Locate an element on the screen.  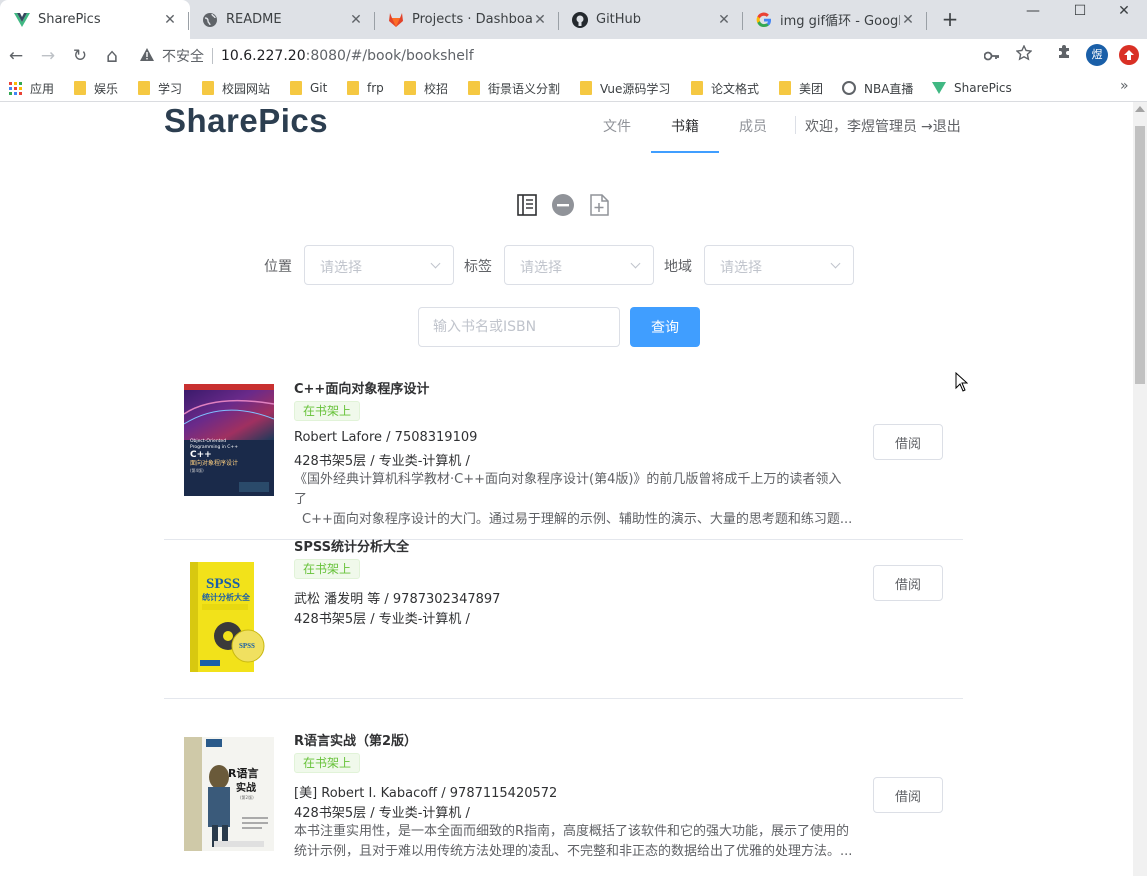
filter-label-tag: 标签 is located at coordinates (478, 267).